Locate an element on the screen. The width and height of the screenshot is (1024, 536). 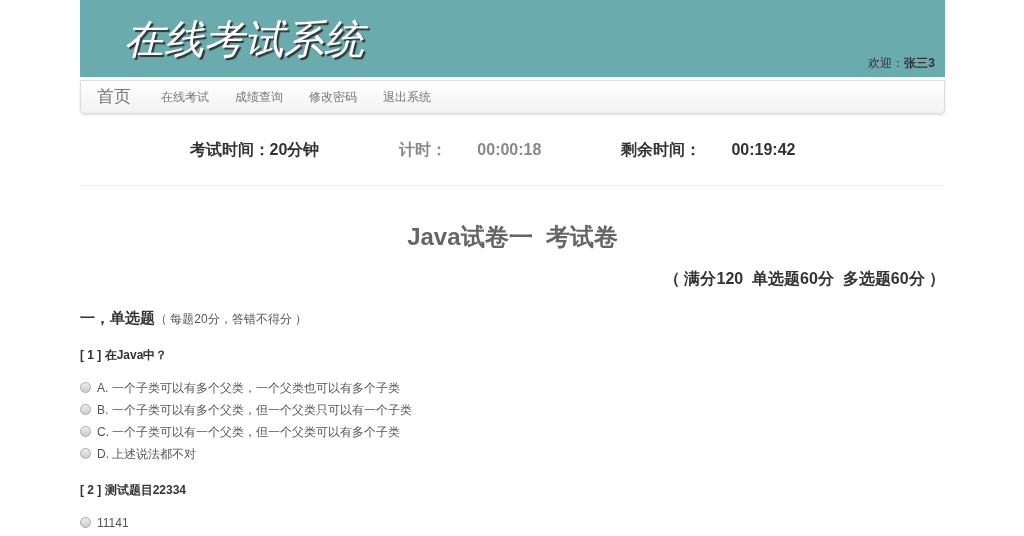
welcome-label: 欢迎： is located at coordinates (886, 63).